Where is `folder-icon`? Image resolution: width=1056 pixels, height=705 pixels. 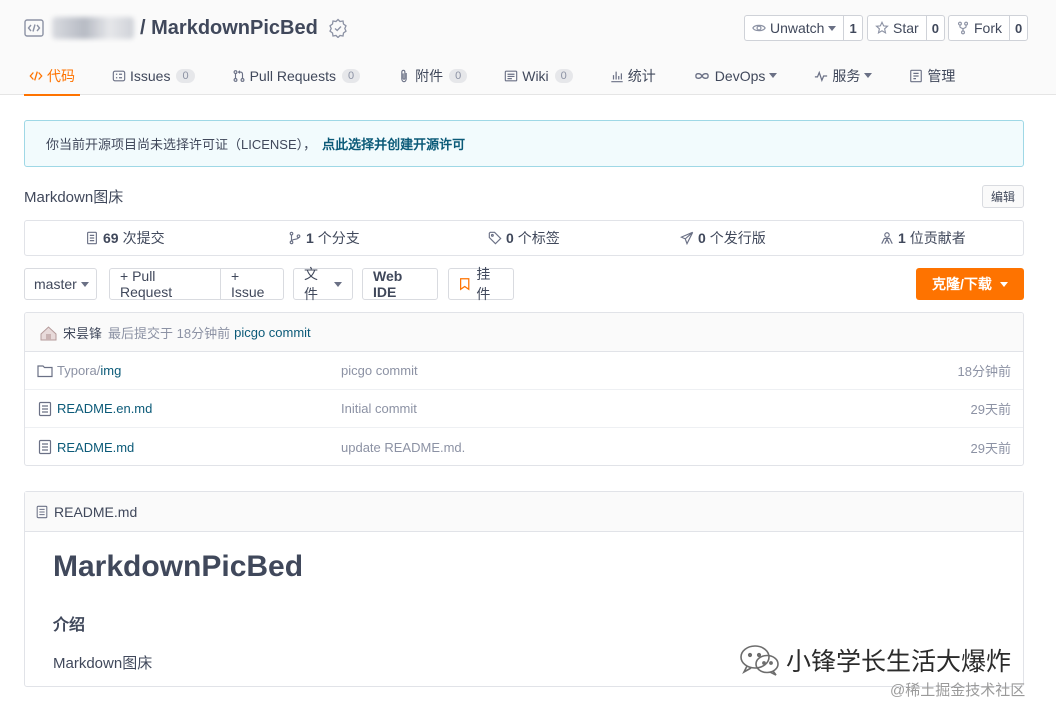 folder-icon is located at coordinates (45, 371).